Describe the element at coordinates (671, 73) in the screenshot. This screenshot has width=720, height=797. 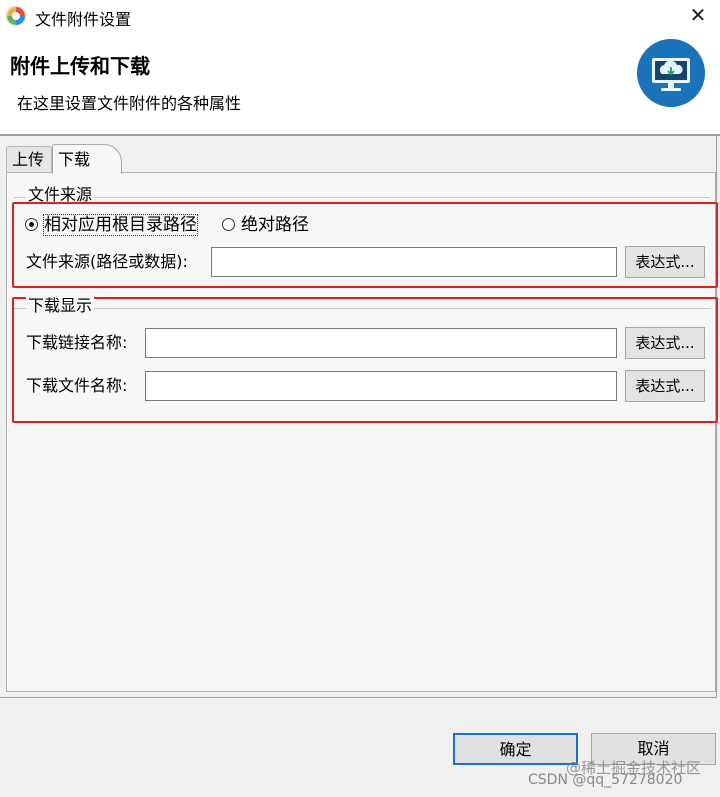
I see `cloud-monitor-icon` at that location.